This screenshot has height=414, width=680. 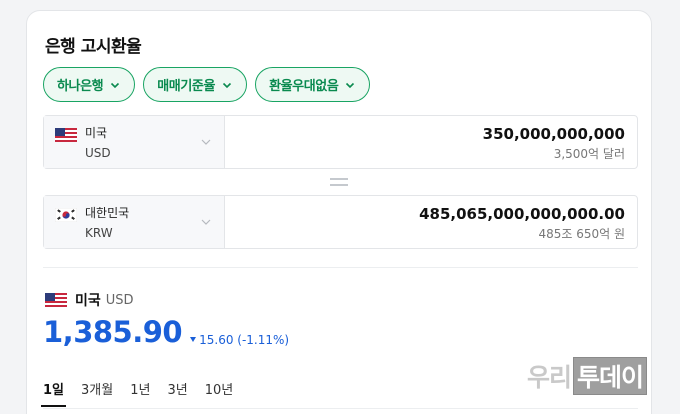 I want to click on rate-type-chip: 매매기준율, so click(x=195, y=84).